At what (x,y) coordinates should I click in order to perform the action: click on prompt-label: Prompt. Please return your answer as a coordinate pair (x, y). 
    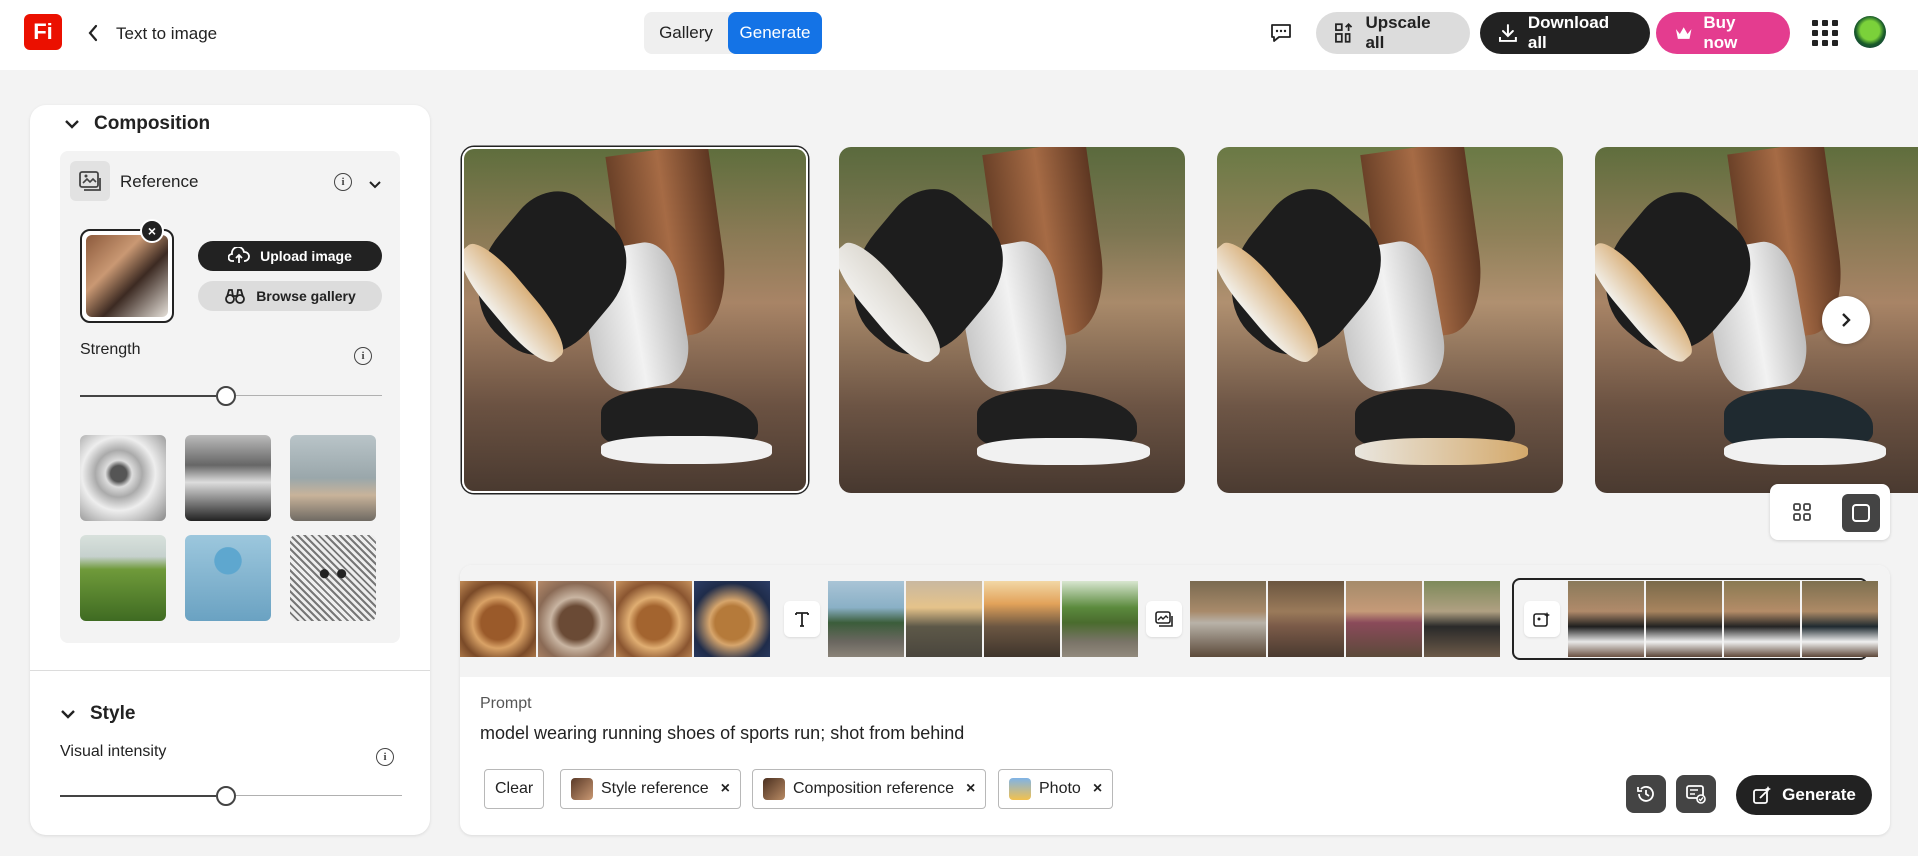
    Looking at the image, I should click on (506, 703).